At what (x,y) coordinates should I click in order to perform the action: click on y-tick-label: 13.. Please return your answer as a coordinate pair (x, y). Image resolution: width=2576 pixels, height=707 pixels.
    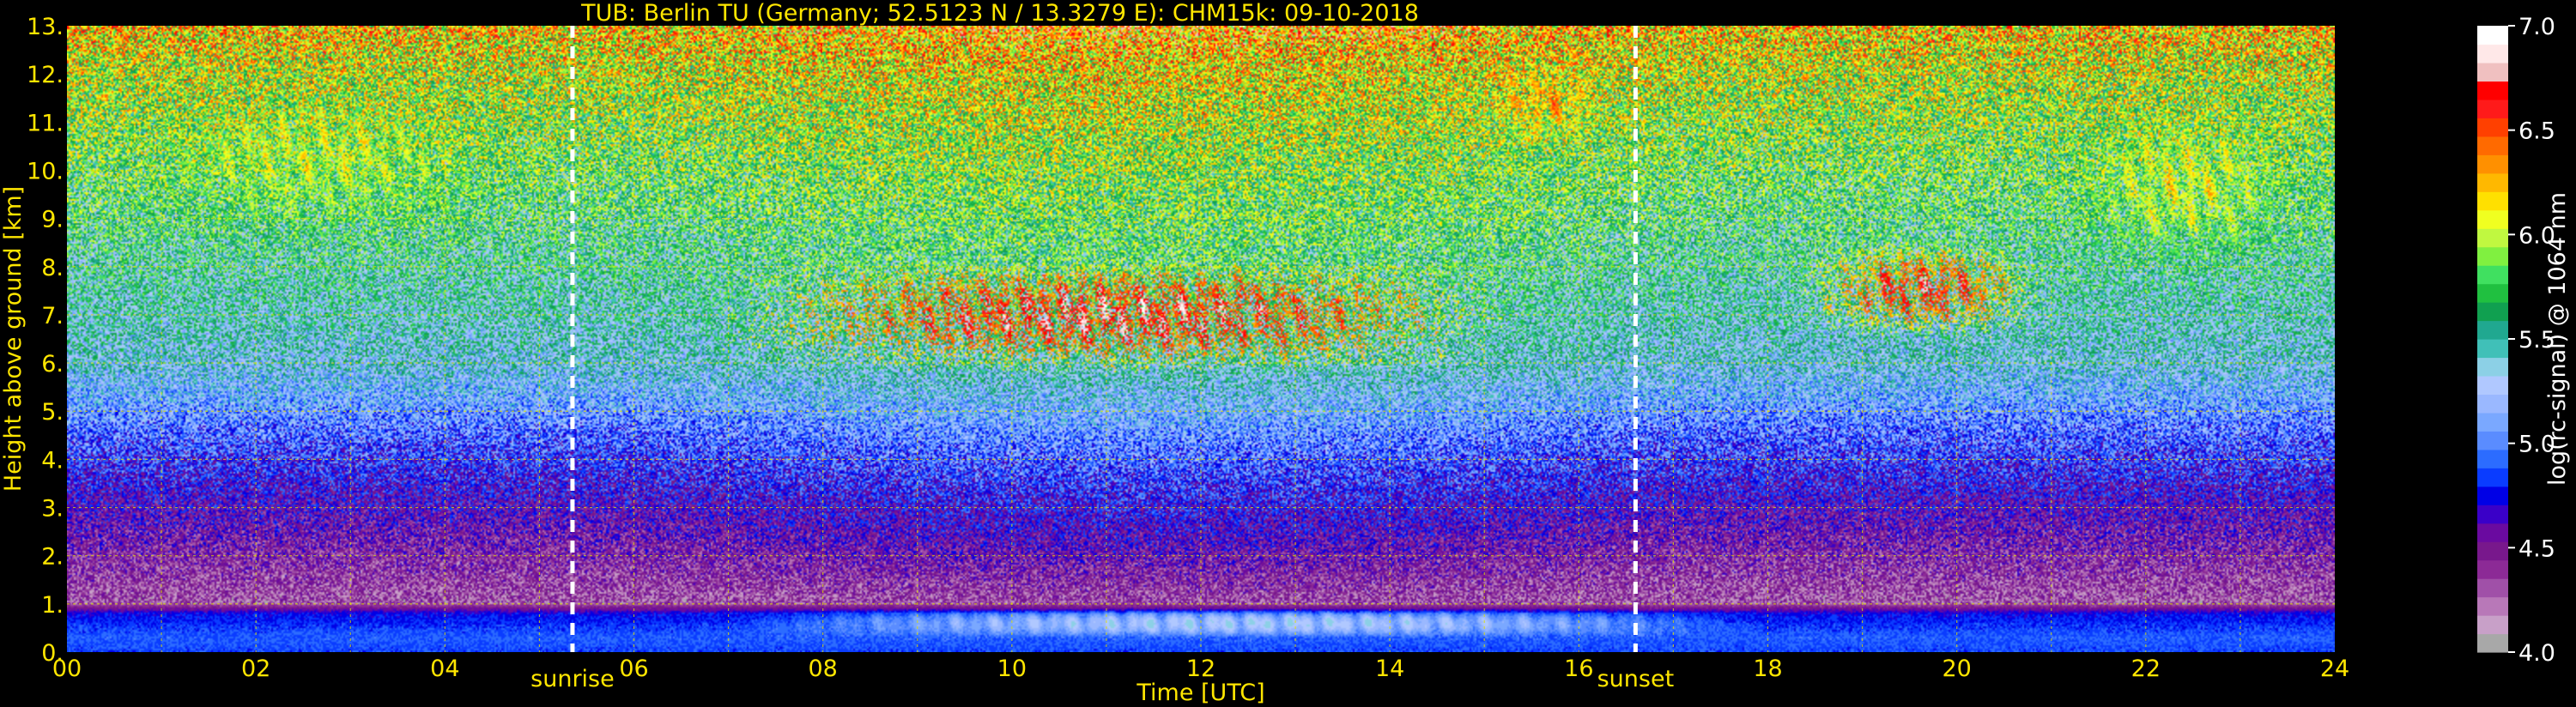
    Looking at the image, I should click on (45, 27).